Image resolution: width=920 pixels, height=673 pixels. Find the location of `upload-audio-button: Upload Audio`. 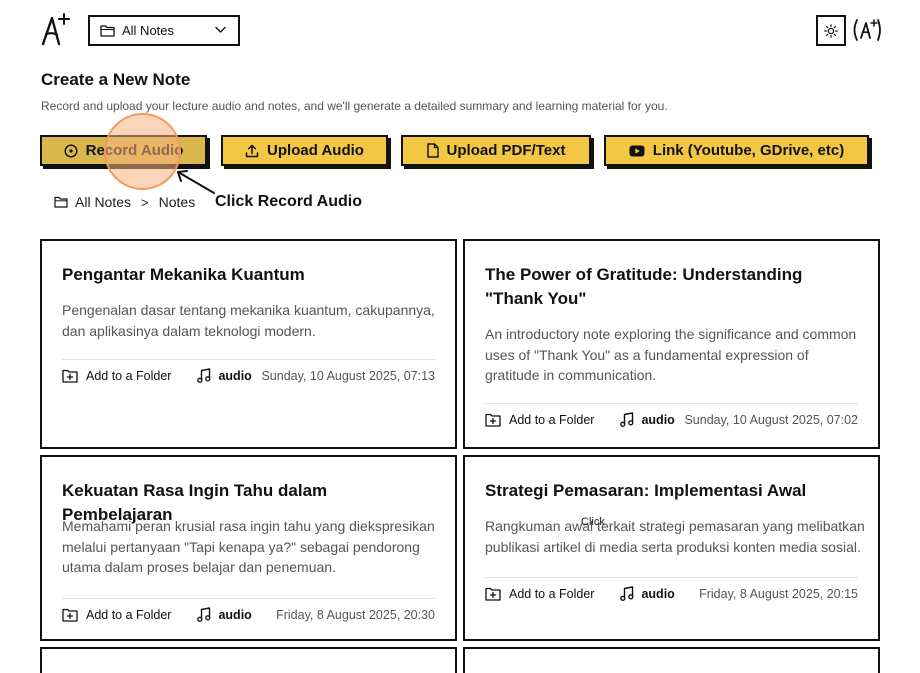

upload-audio-button: Upload Audio is located at coordinates (304, 150).